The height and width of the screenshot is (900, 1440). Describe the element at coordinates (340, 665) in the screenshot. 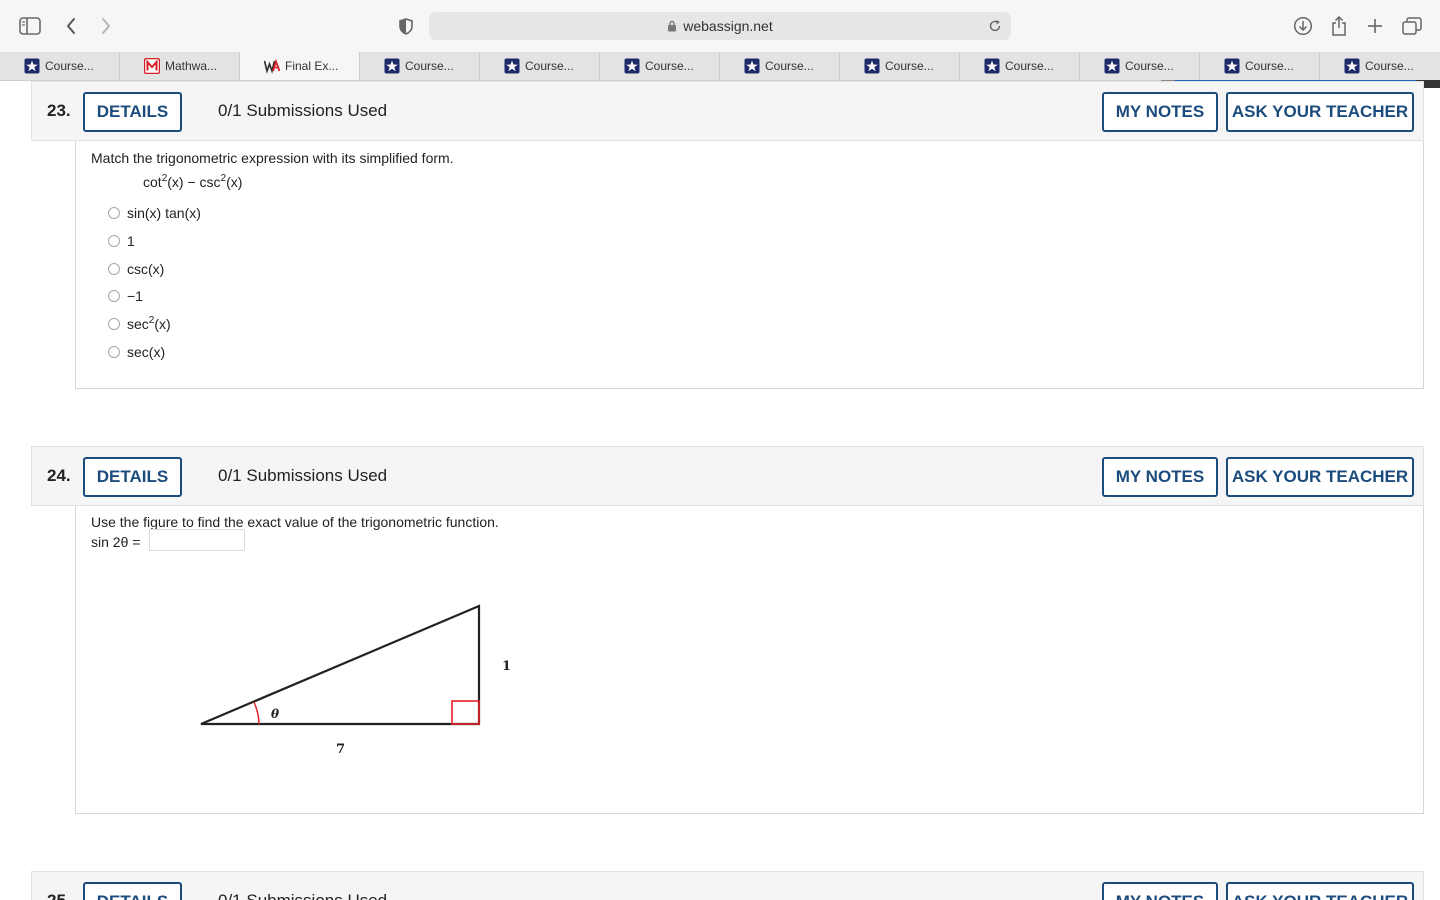

I see `triangle-shape` at that location.